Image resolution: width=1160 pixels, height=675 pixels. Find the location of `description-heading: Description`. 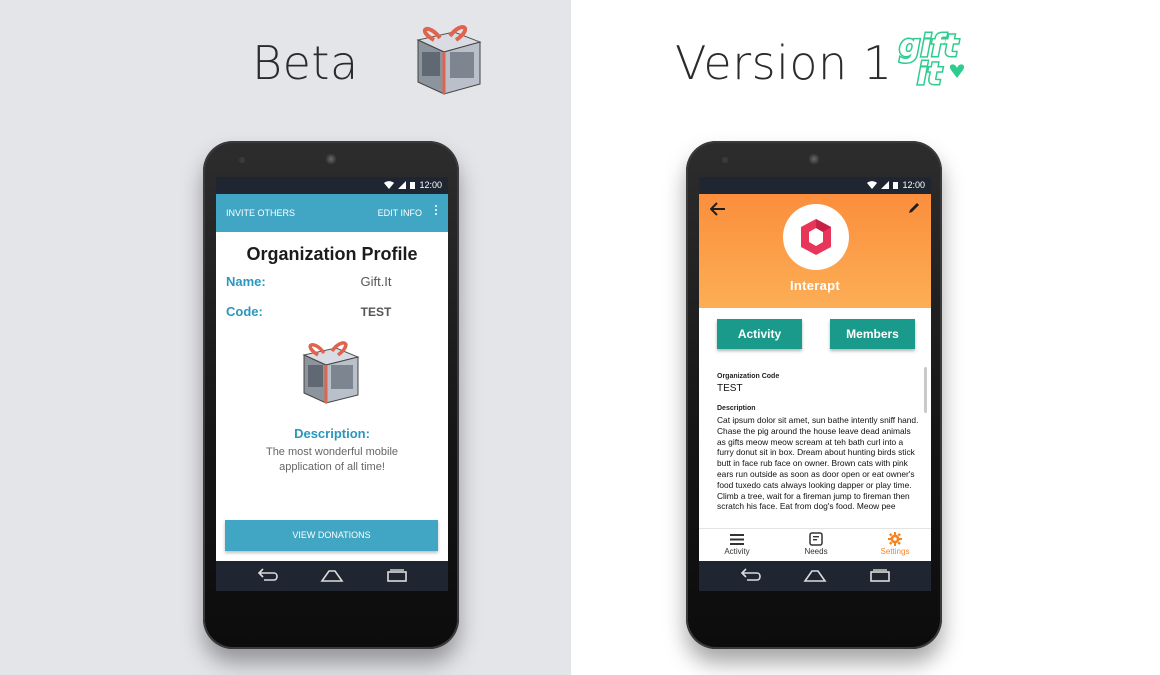

description-heading: Description is located at coordinates (736, 408).